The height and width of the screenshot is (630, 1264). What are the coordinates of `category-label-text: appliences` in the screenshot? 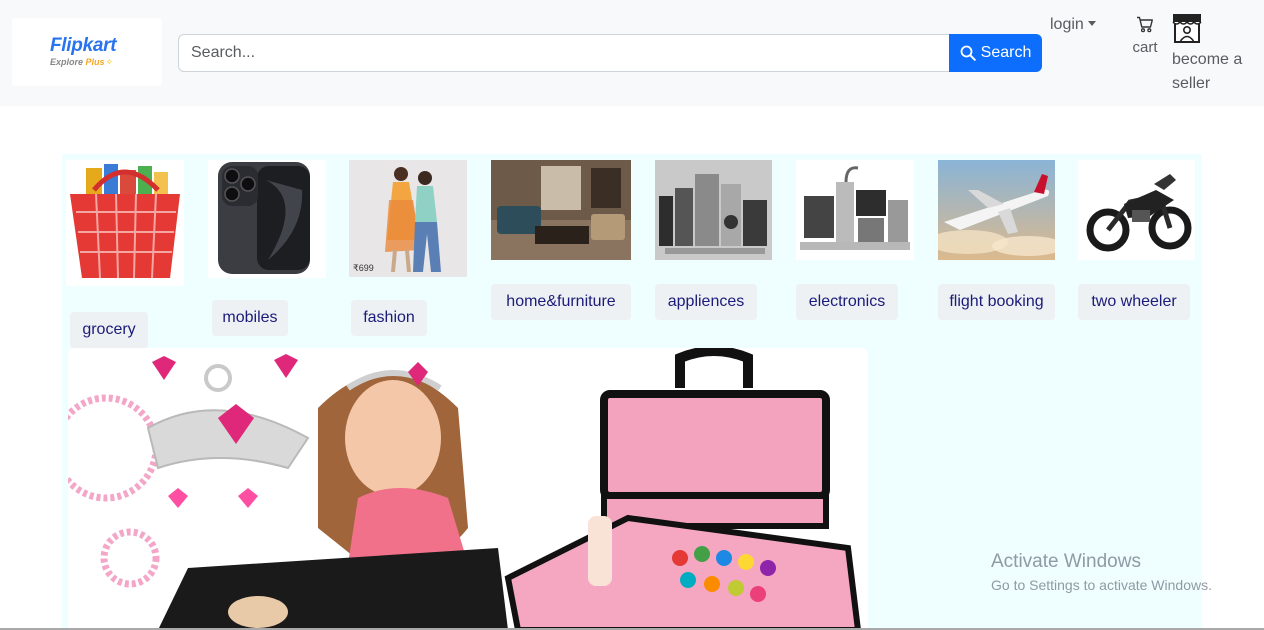 It's located at (706, 301).